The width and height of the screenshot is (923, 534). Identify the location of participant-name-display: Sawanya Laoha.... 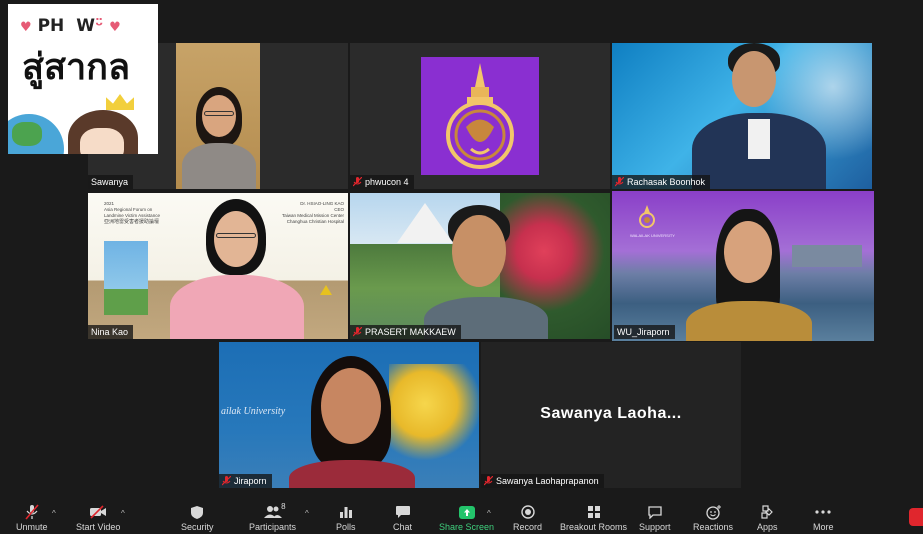
(611, 414).